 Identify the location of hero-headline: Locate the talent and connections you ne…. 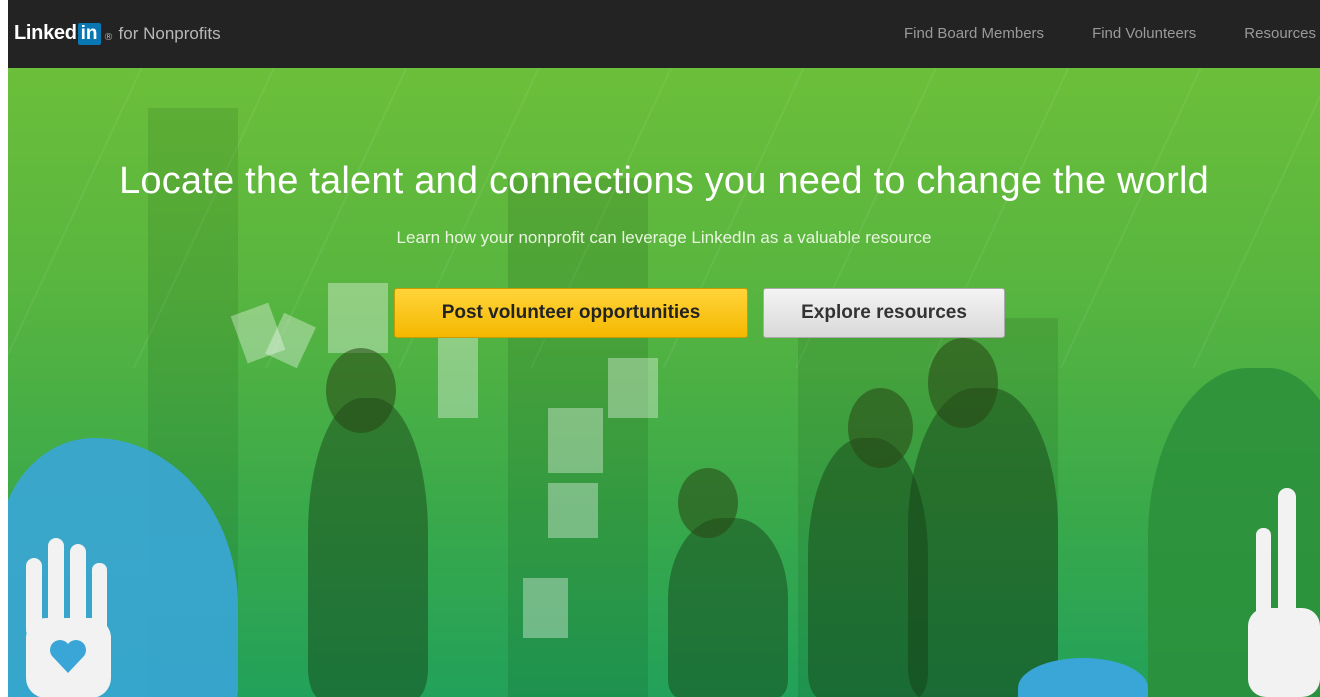
(664, 181).